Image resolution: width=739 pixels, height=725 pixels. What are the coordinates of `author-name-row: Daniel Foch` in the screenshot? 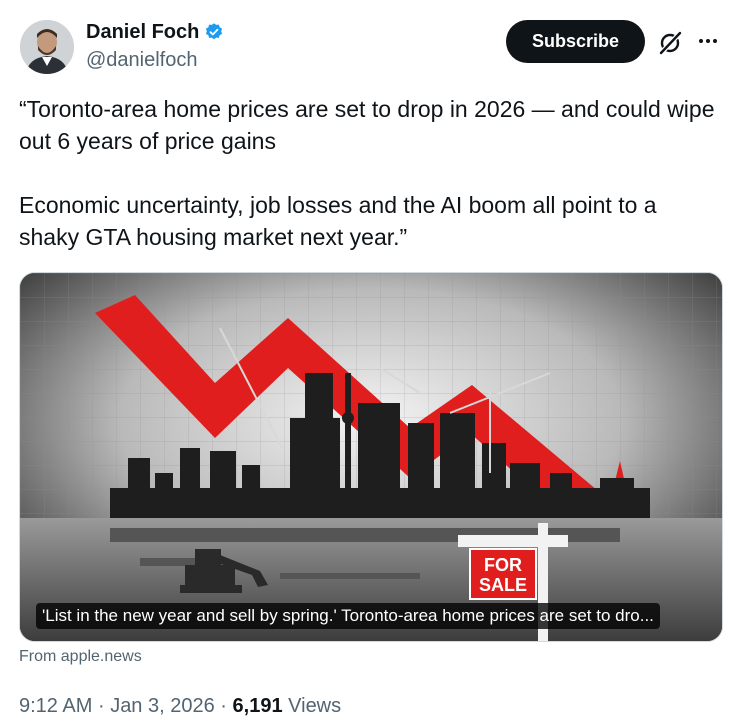 It's located at (155, 32).